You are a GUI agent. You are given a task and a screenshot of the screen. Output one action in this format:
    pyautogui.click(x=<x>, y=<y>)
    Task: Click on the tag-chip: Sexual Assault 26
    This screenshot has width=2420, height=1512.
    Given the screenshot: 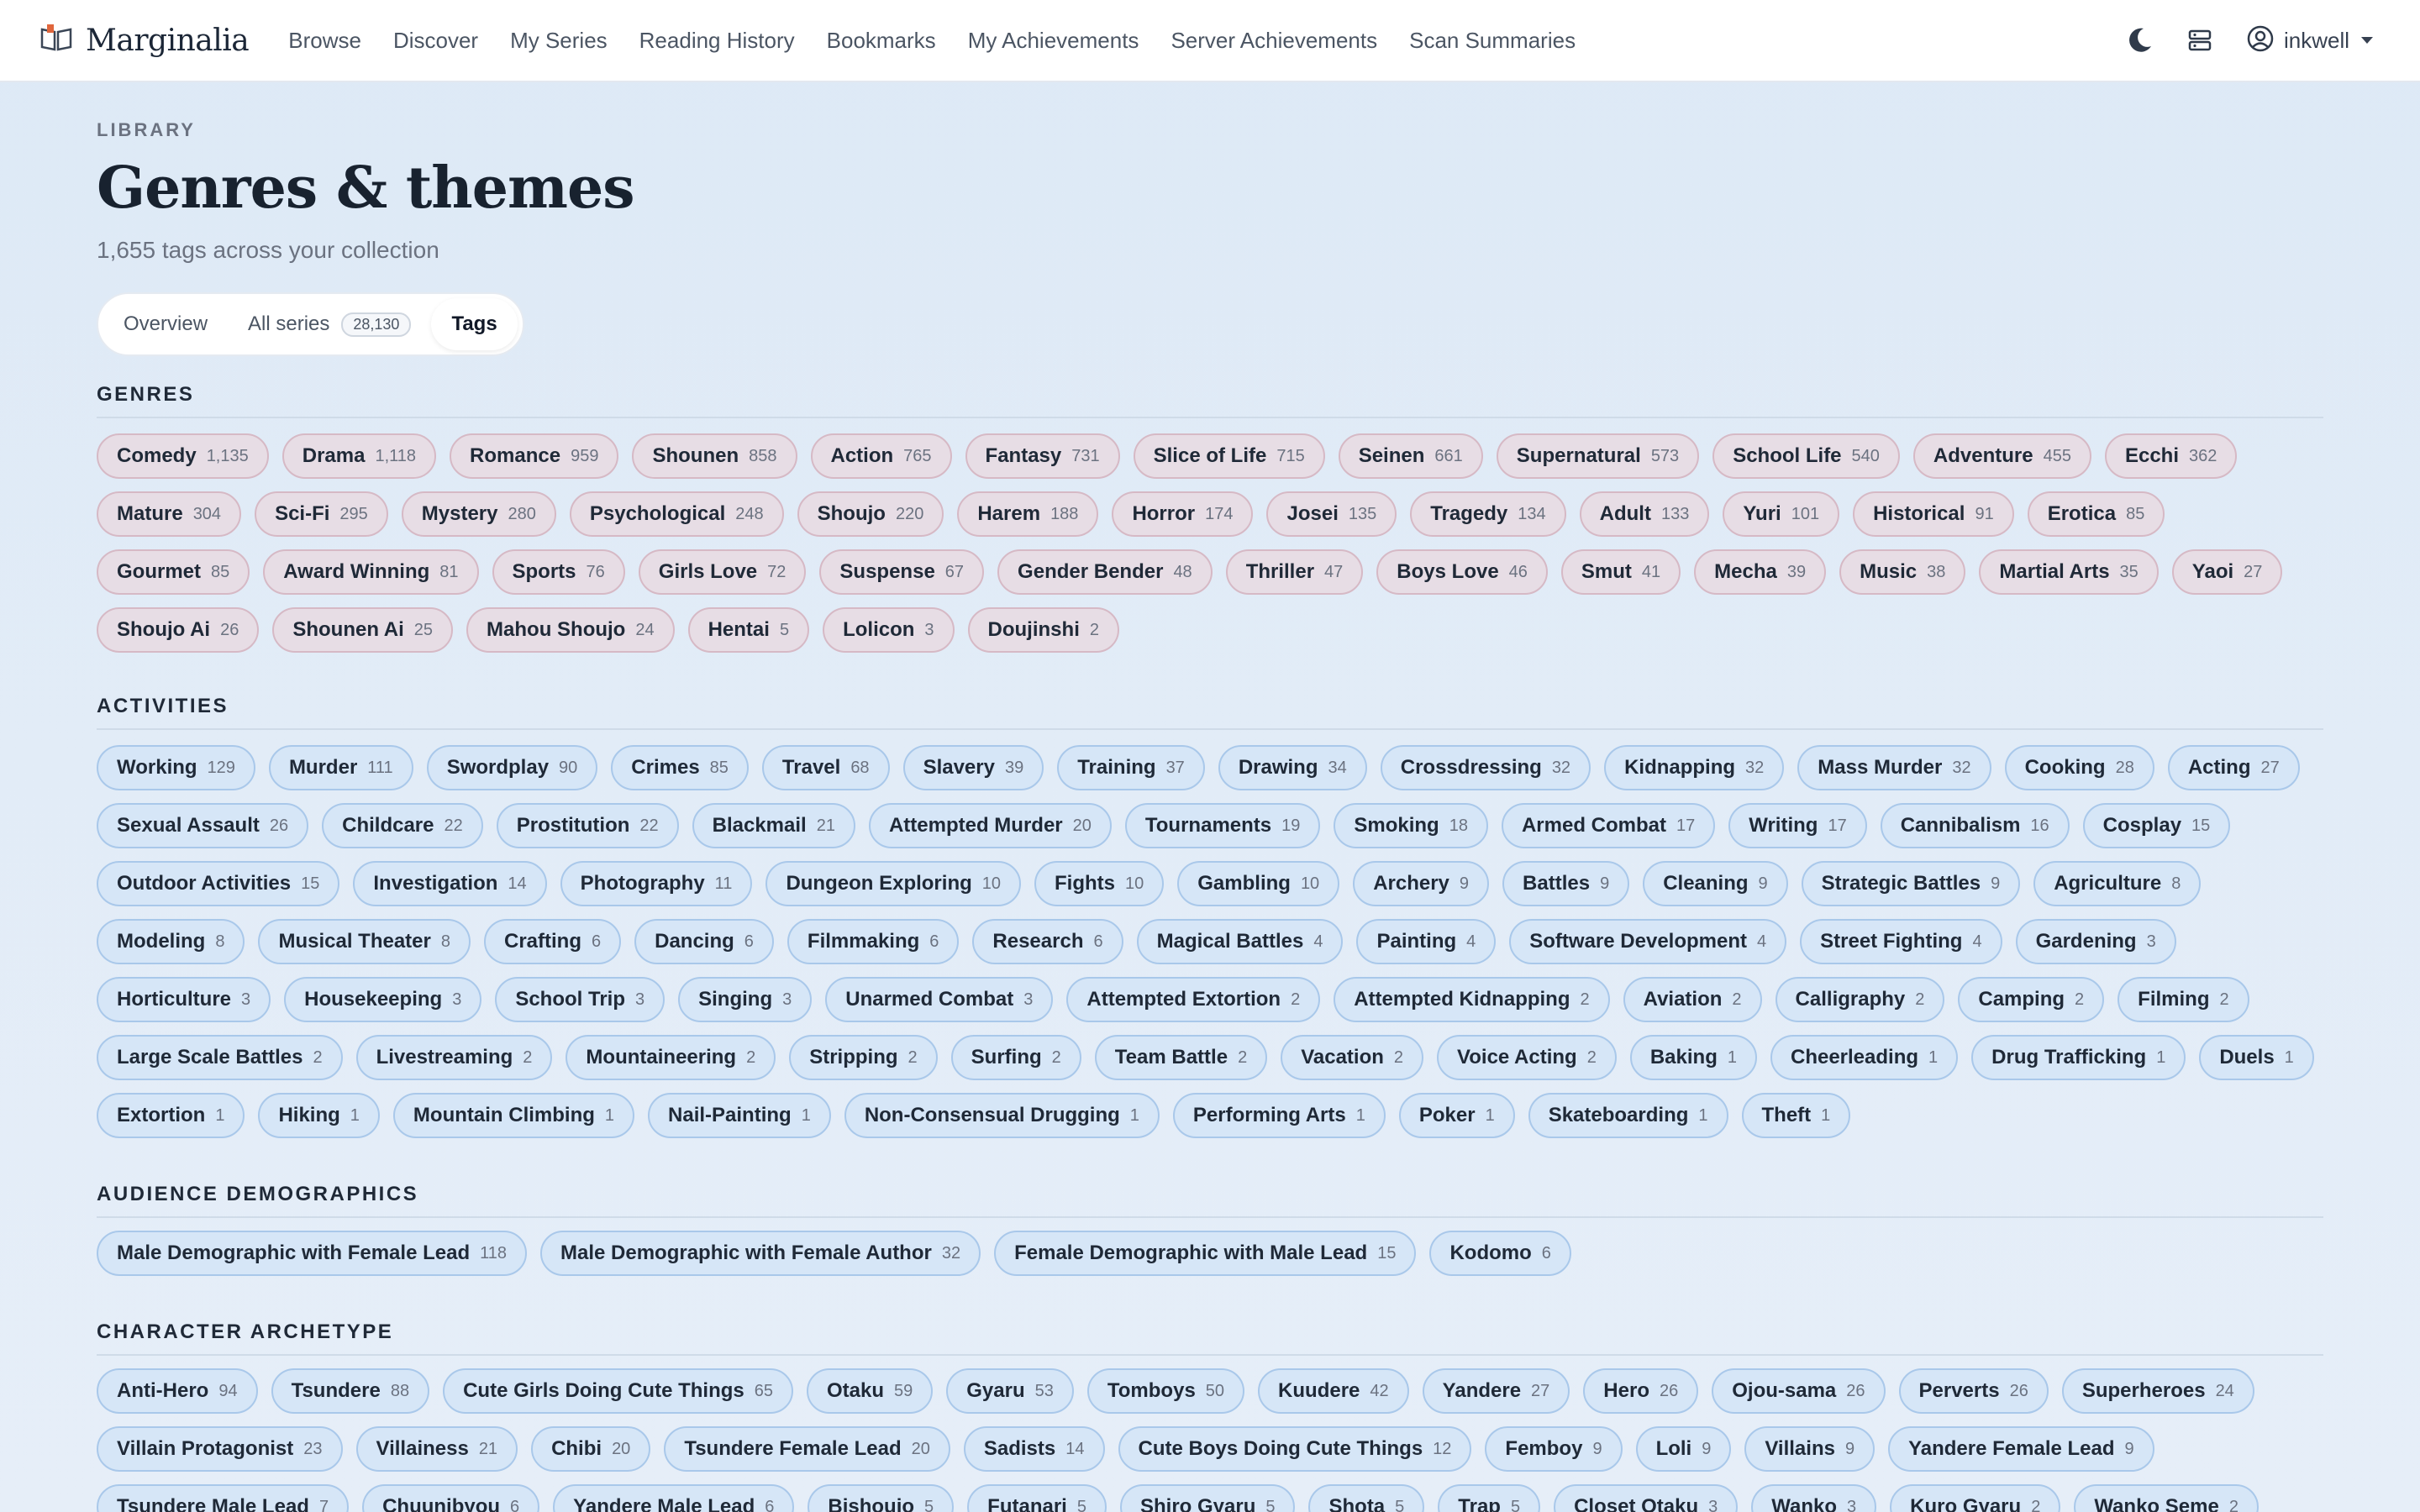 What is the action you would take?
    pyautogui.click(x=203, y=825)
    